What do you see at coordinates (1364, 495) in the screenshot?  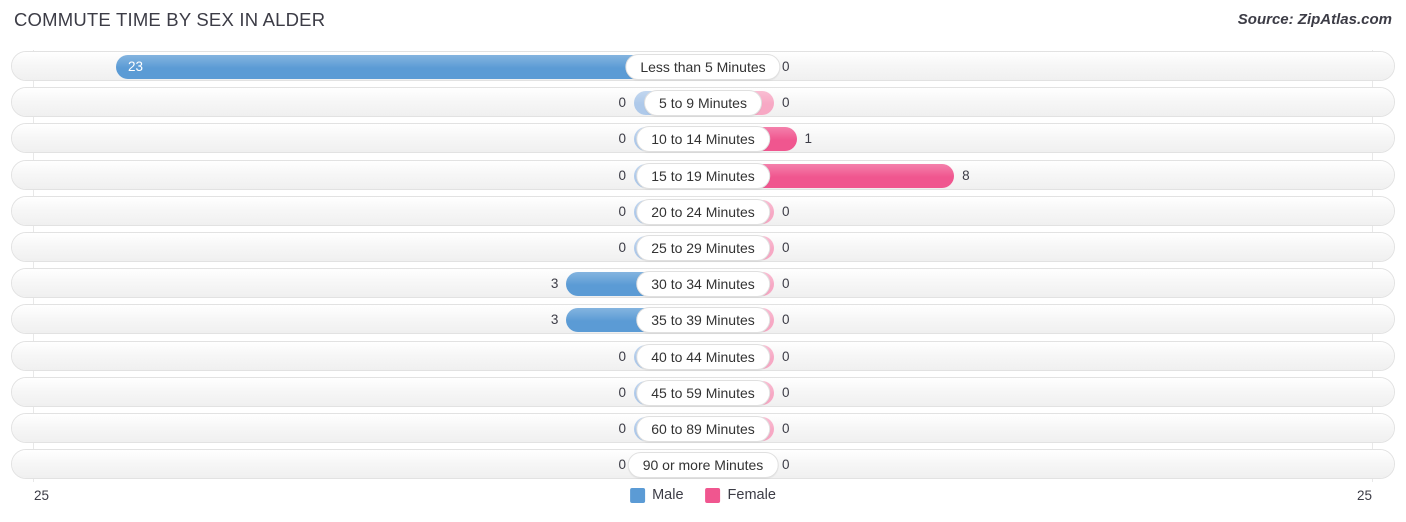 I see `axis-label-right: 25` at bounding box center [1364, 495].